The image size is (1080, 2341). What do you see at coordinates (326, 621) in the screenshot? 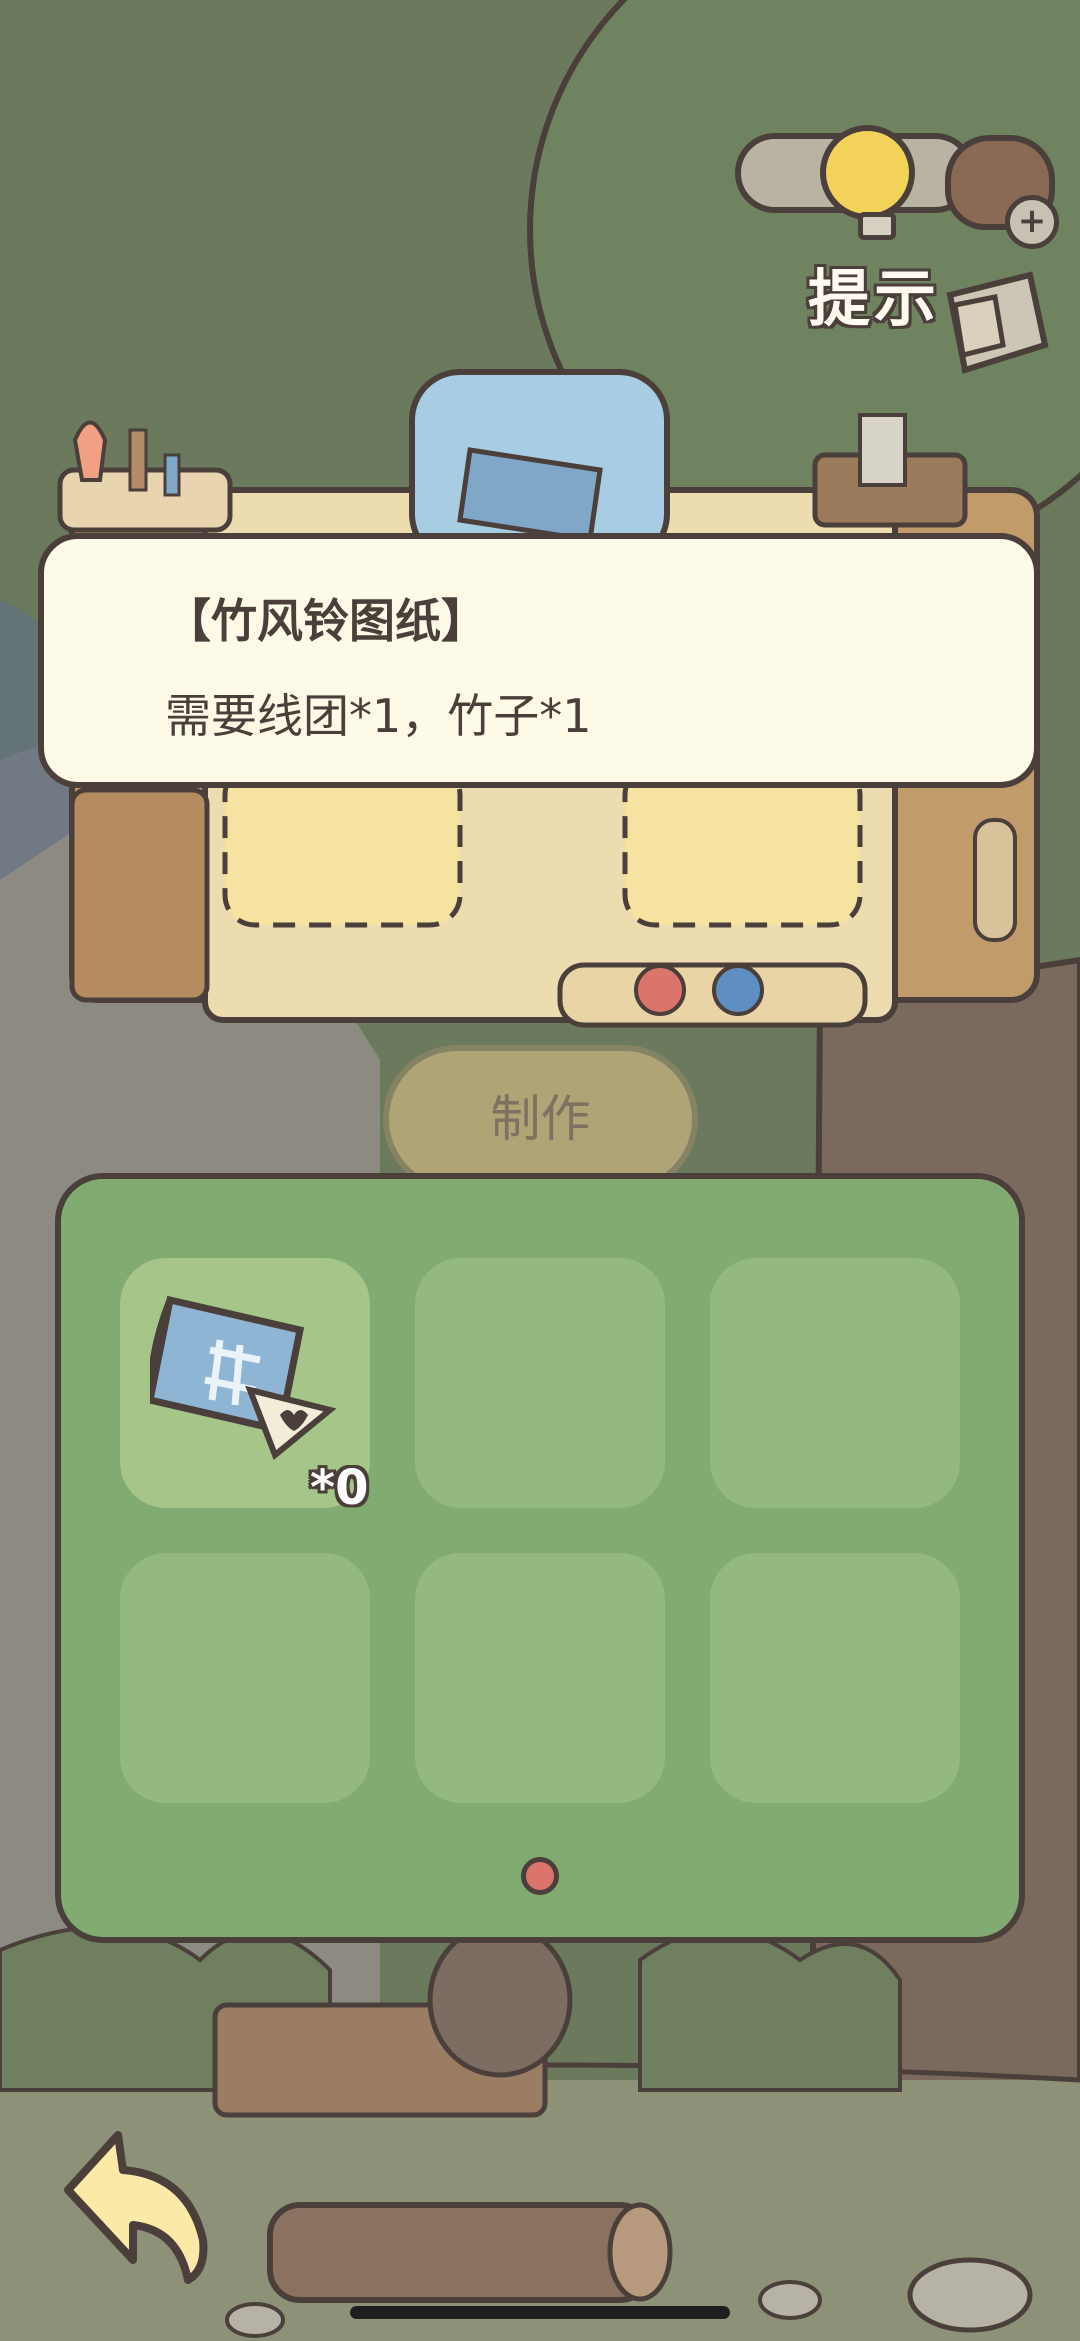
I see `tooltip-title: 【竹风铃图纸】` at bounding box center [326, 621].